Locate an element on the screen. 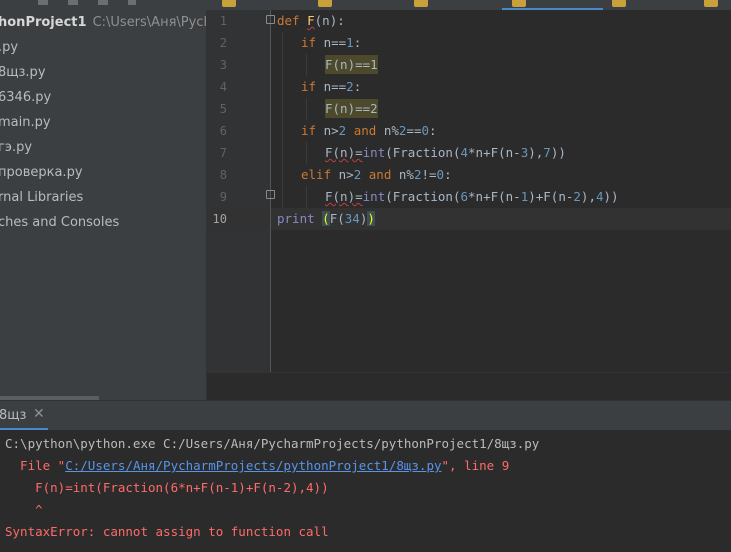 This screenshot has height=552, width=731. code-brace-match: ( is located at coordinates (326, 218).